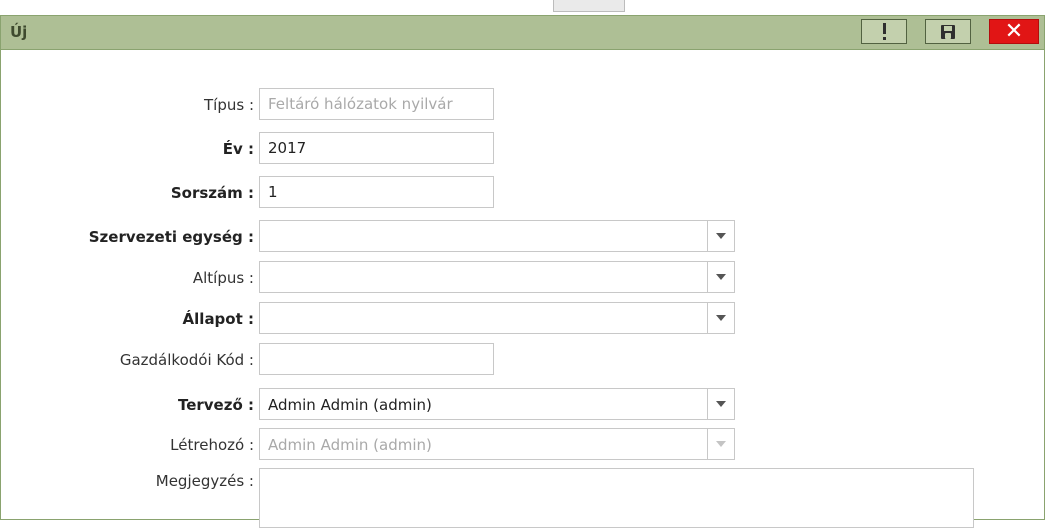 The width and height of the screenshot is (1045, 528). I want to click on save-disk-icon, so click(948, 31).